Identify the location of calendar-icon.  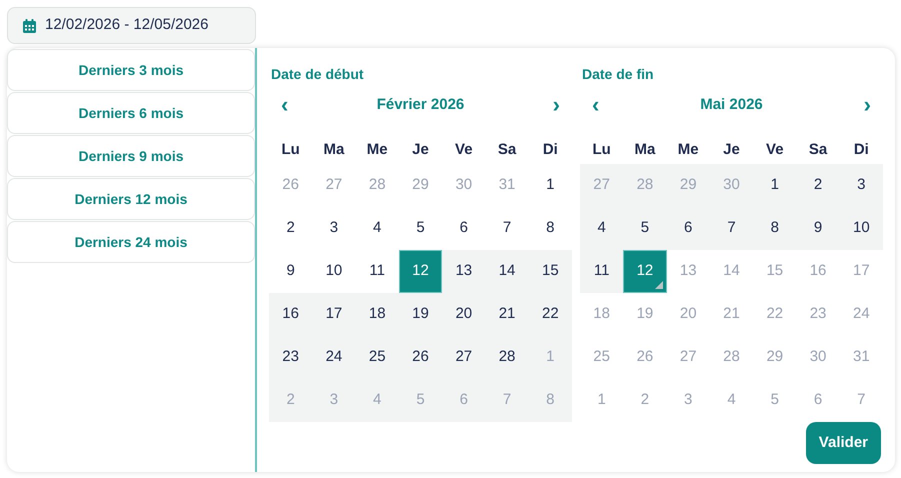
(29, 25).